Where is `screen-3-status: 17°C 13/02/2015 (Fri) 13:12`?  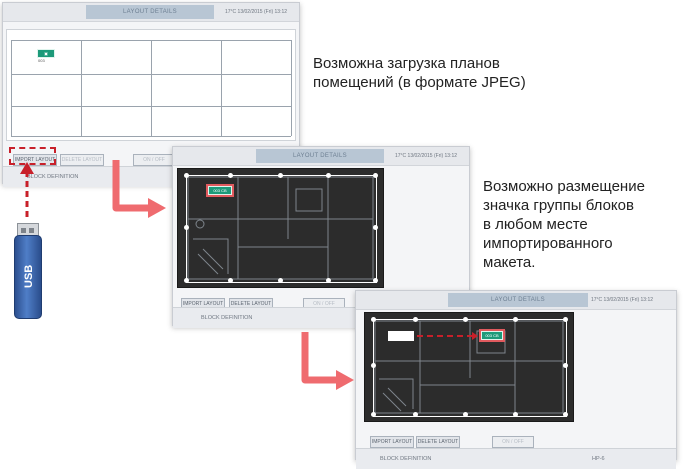 screen-3-status: 17°C 13/02/2015 (Fri) 13:12 is located at coordinates (622, 300).